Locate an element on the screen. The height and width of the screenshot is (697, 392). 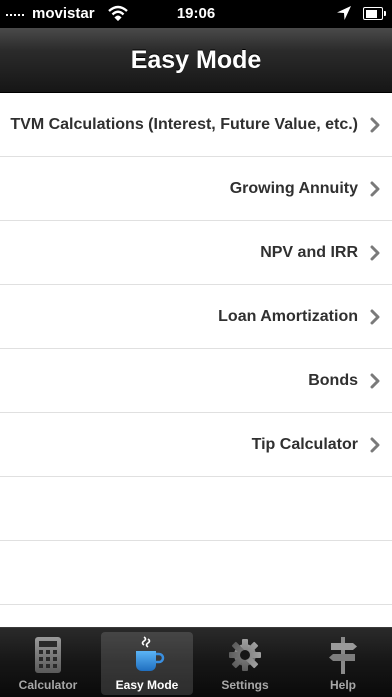
menu-item-label: Tip Calculator is located at coordinates (304, 444).